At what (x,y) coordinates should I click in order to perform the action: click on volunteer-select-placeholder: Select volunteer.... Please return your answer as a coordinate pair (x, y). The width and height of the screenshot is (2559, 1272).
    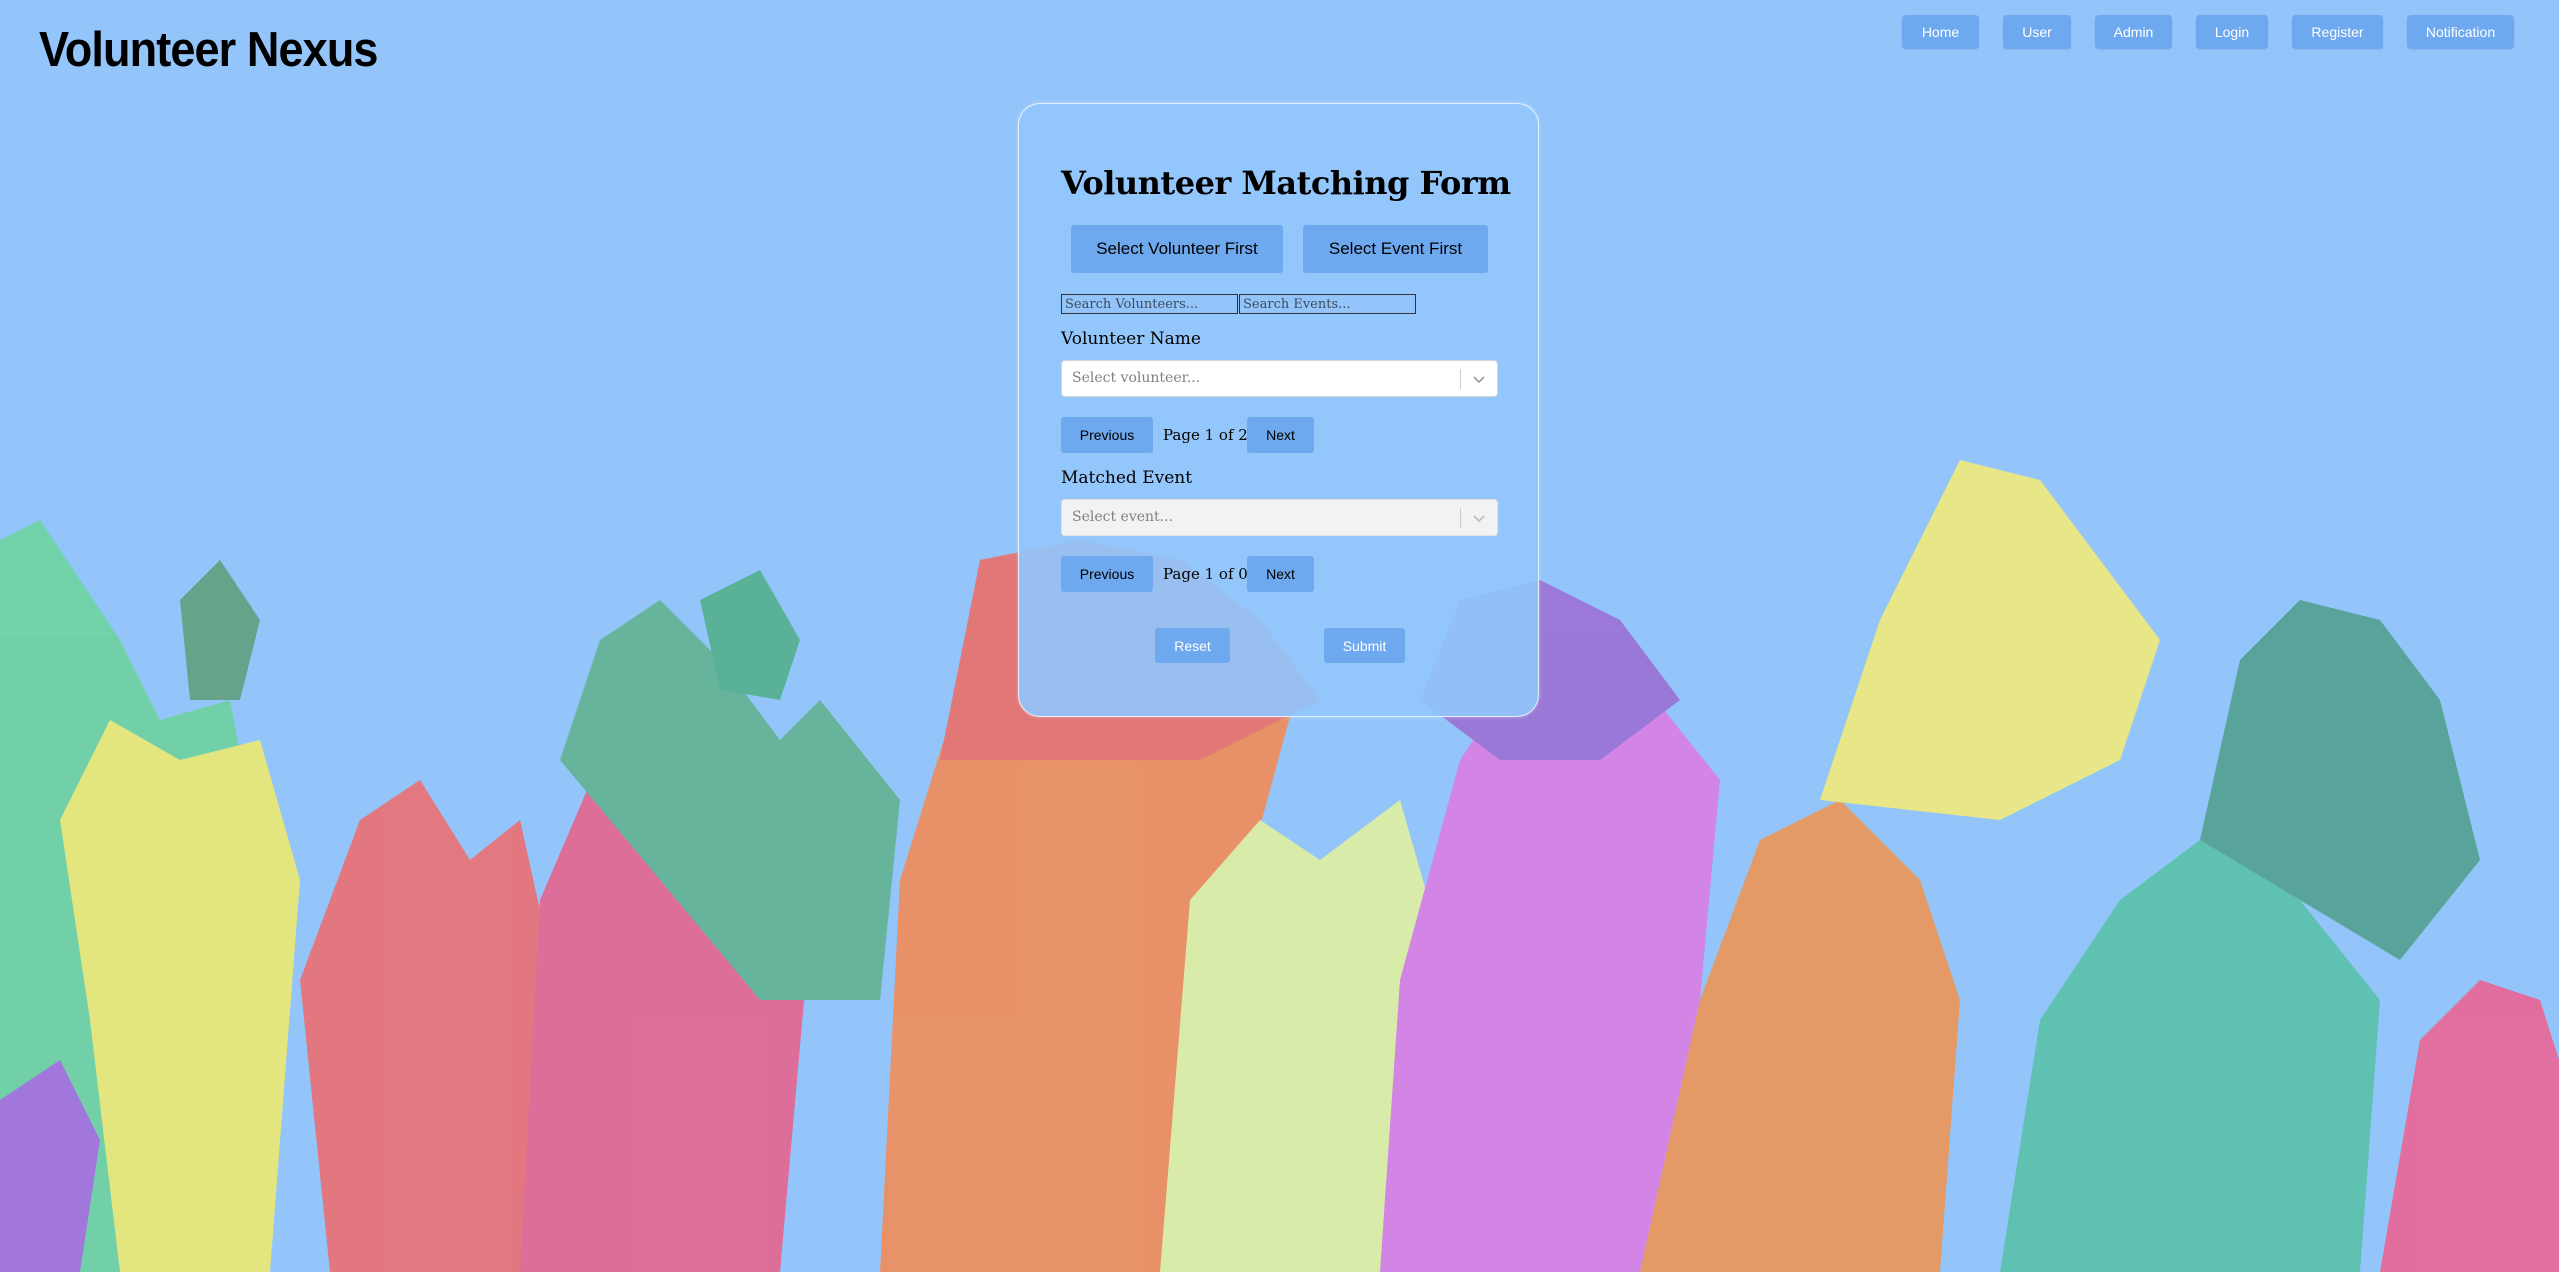
    Looking at the image, I should click on (1136, 378).